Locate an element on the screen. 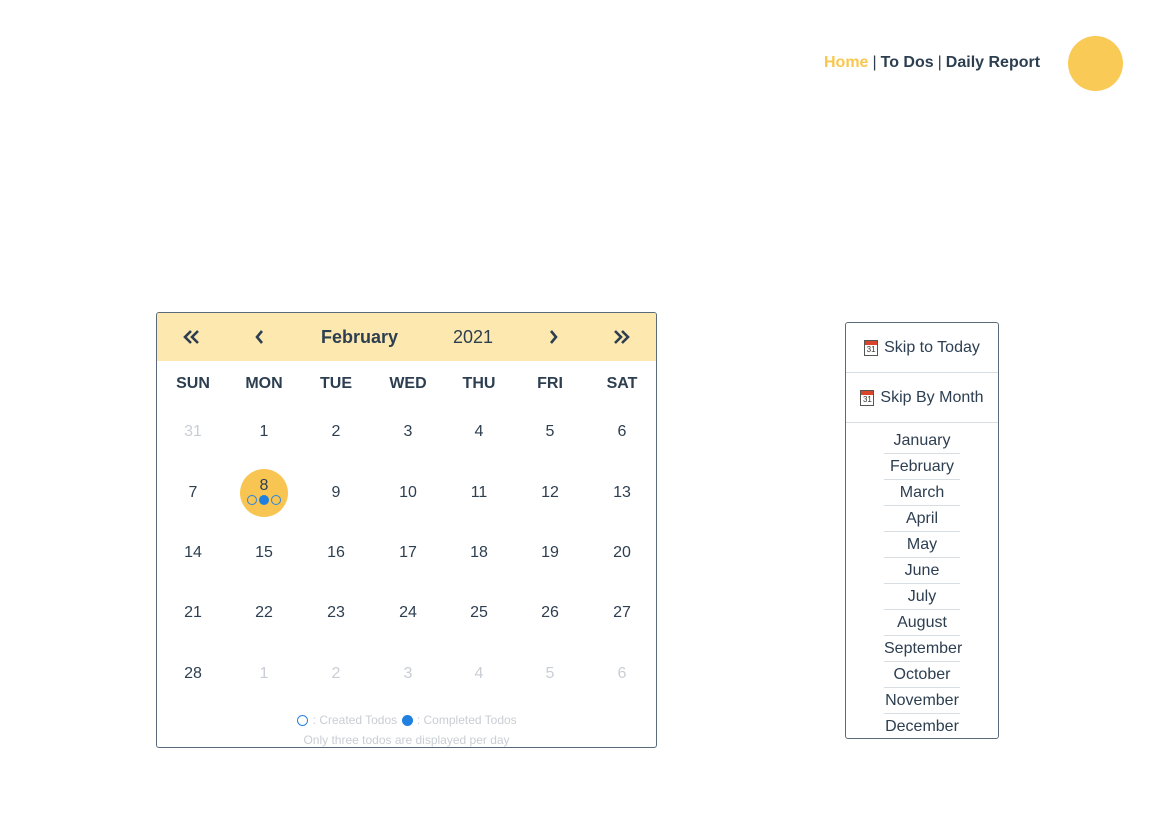 The width and height of the screenshot is (1156, 833). calendar-day: 24 is located at coordinates (408, 613).